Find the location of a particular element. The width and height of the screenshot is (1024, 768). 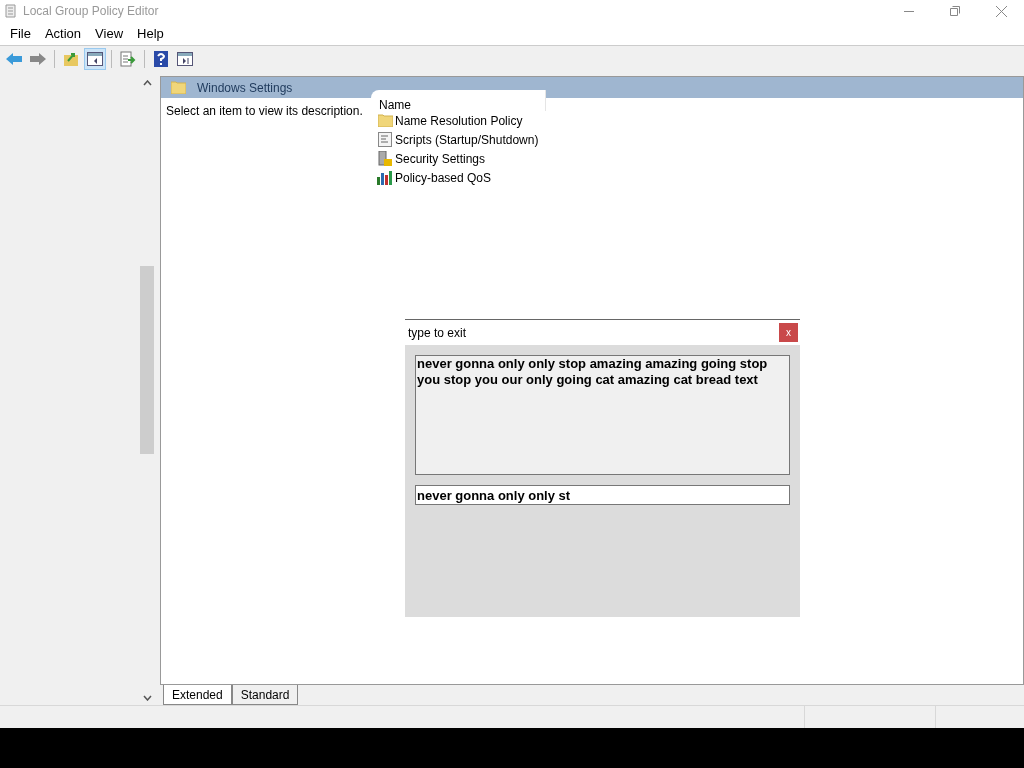

bar-chart-icon is located at coordinates (385, 177).